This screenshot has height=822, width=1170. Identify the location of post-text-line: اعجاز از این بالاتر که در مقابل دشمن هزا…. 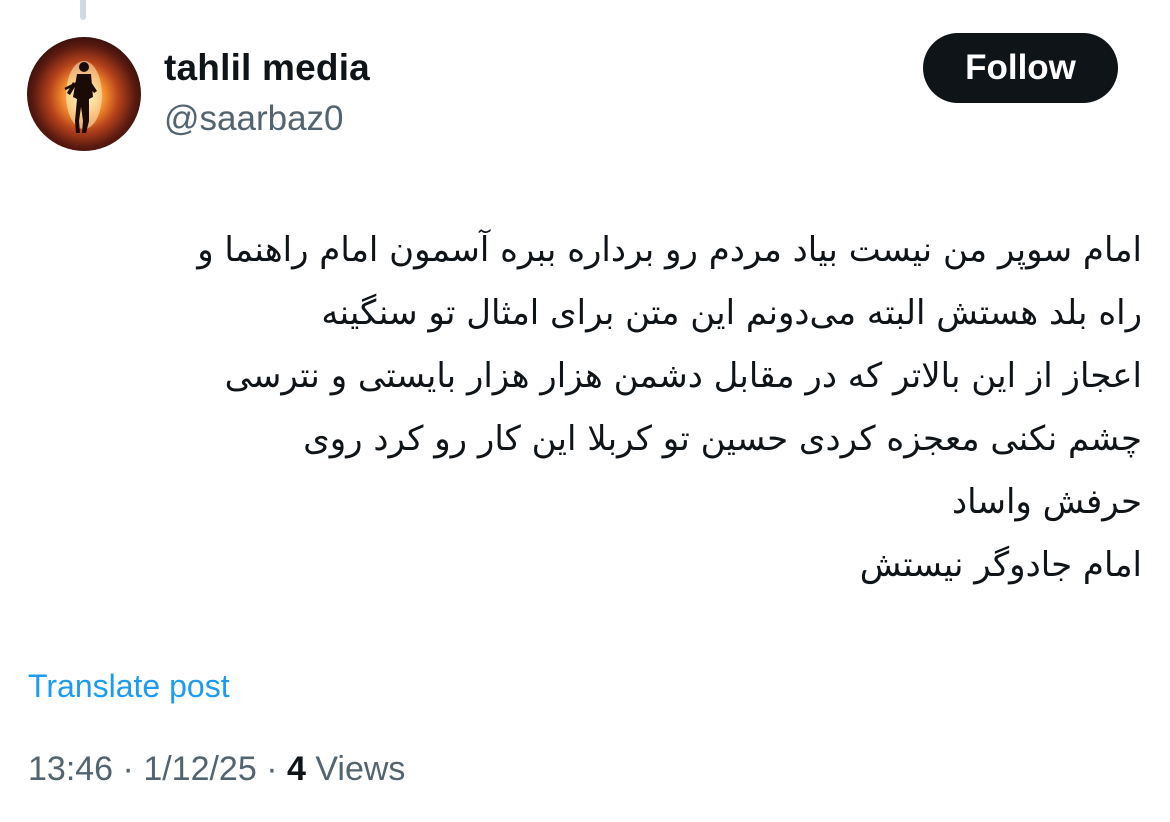
(683, 376).